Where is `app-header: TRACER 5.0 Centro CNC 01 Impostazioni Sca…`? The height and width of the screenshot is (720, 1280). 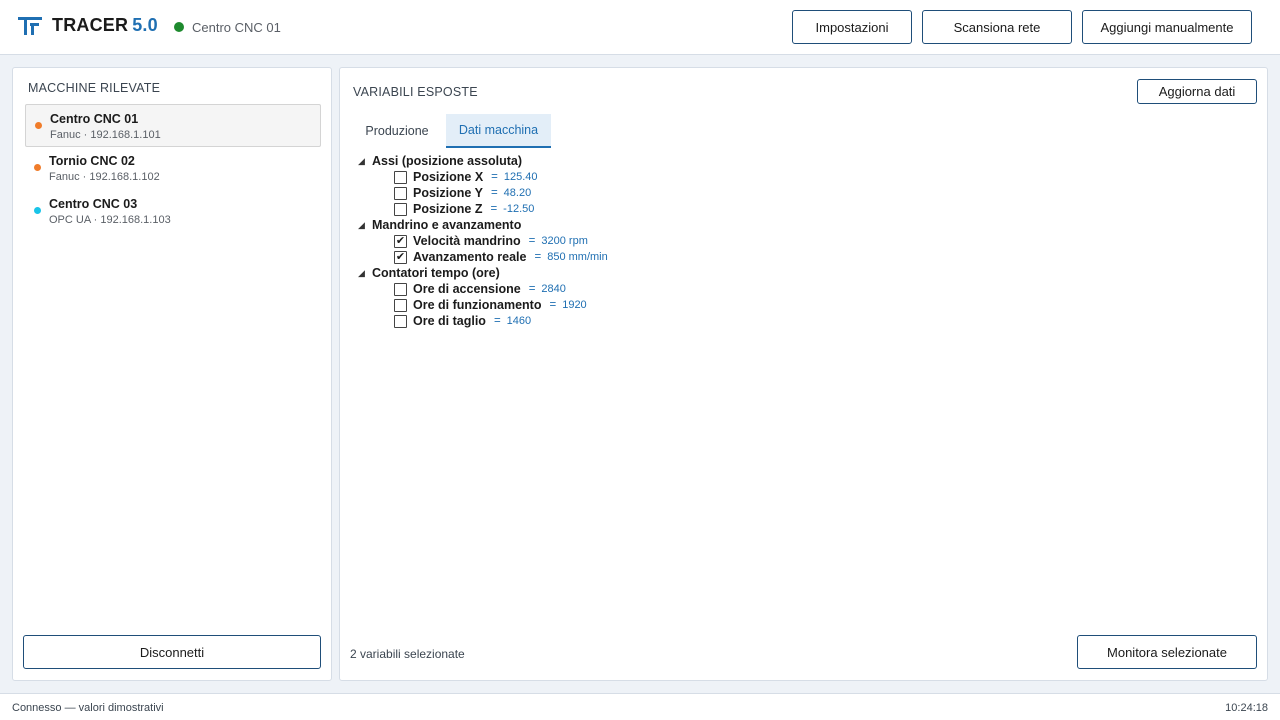
app-header: TRACER 5.0 Centro CNC 01 Impostazioni Sca… is located at coordinates (640, 27).